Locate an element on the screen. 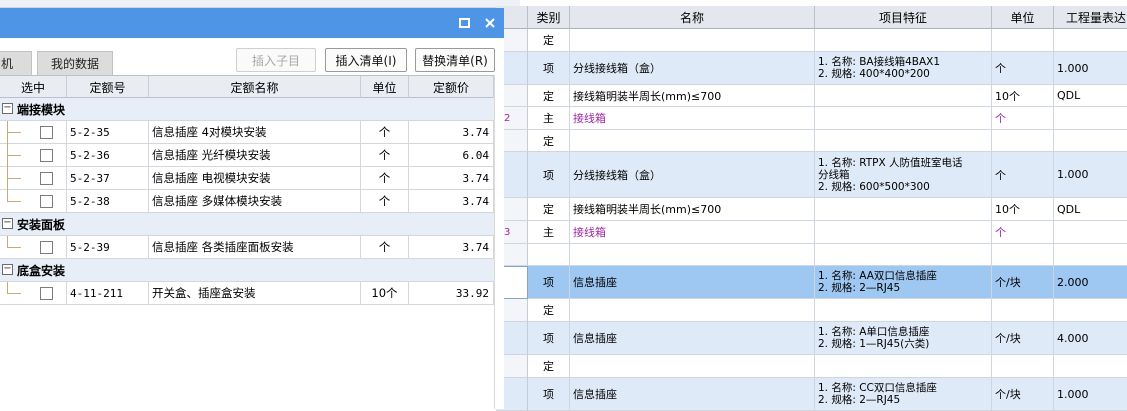 This screenshot has width=1127, height=411. group-row: − 底盒安装 is located at coordinates (247, 270).